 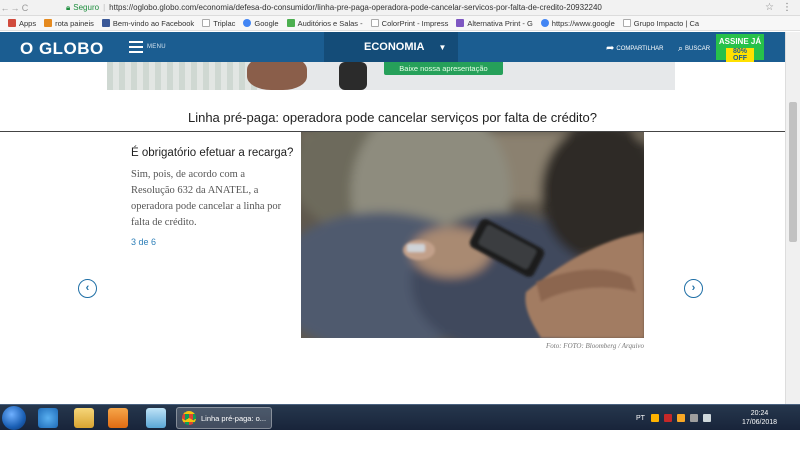 I want to click on subscribe-label: ASSINE JÁ, so click(x=740, y=41).